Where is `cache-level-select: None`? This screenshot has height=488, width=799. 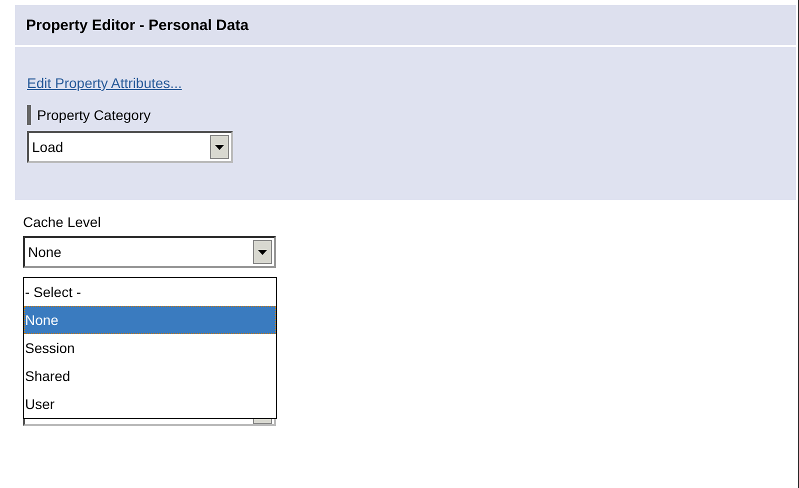 cache-level-select: None is located at coordinates (149, 252).